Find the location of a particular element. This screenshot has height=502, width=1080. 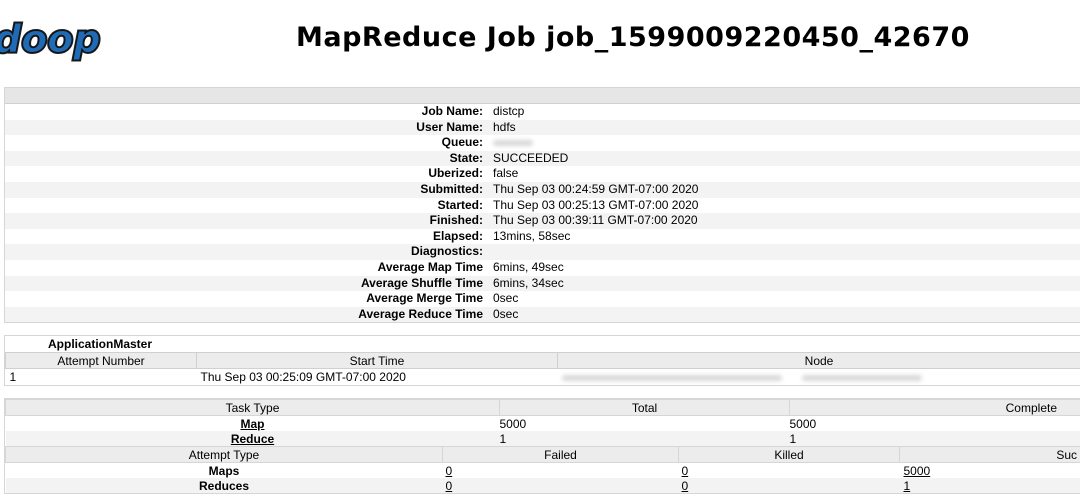

job-info-label: Diagnostics: is located at coordinates (446, 251).